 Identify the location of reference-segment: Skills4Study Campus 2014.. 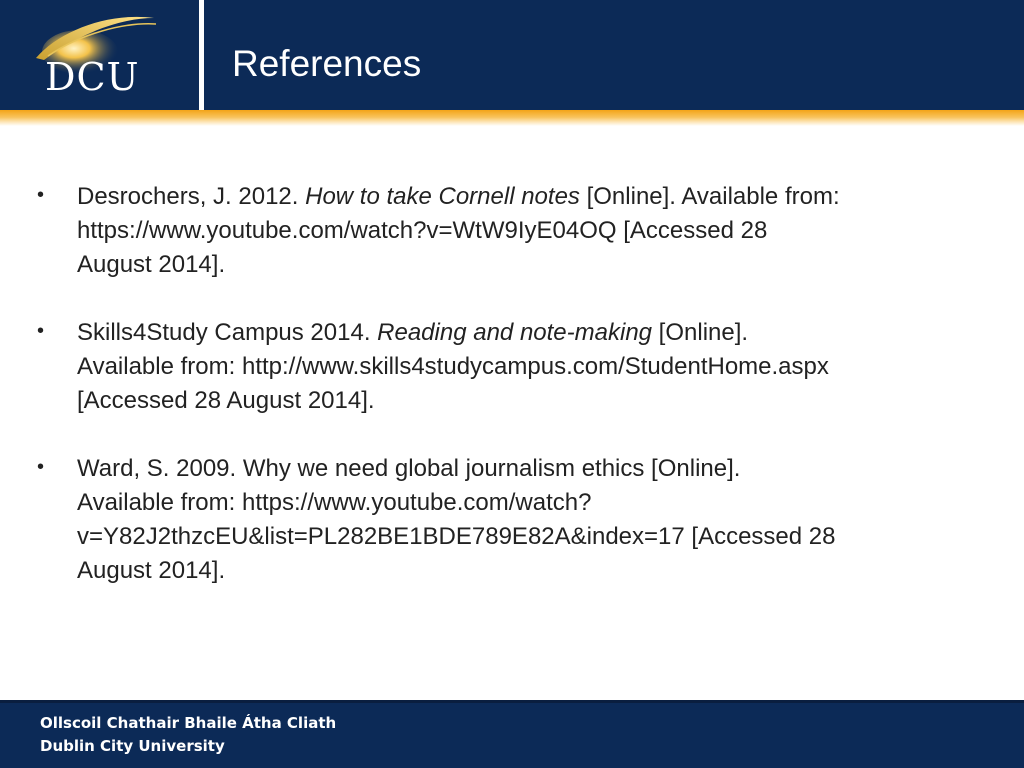
(227, 332).